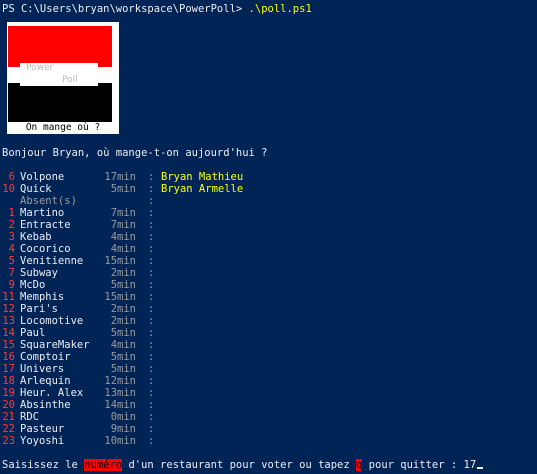 The image size is (537, 474). Describe the element at coordinates (48, 201) in the screenshot. I see `restaurant-name: Absent(s)` at that location.